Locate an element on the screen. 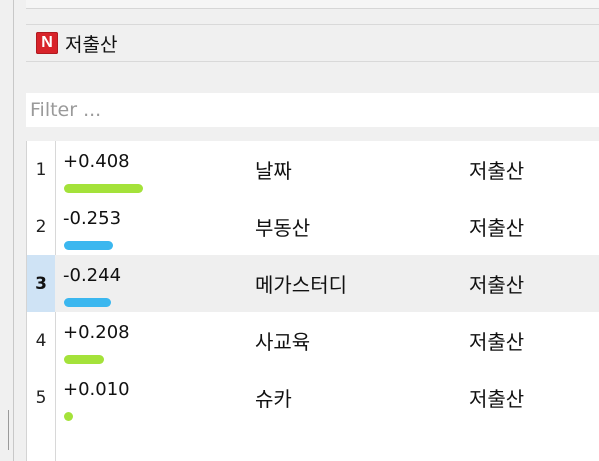 Image resolution: width=599 pixels, height=461 pixels. naver-n-icon: N is located at coordinates (47, 43).